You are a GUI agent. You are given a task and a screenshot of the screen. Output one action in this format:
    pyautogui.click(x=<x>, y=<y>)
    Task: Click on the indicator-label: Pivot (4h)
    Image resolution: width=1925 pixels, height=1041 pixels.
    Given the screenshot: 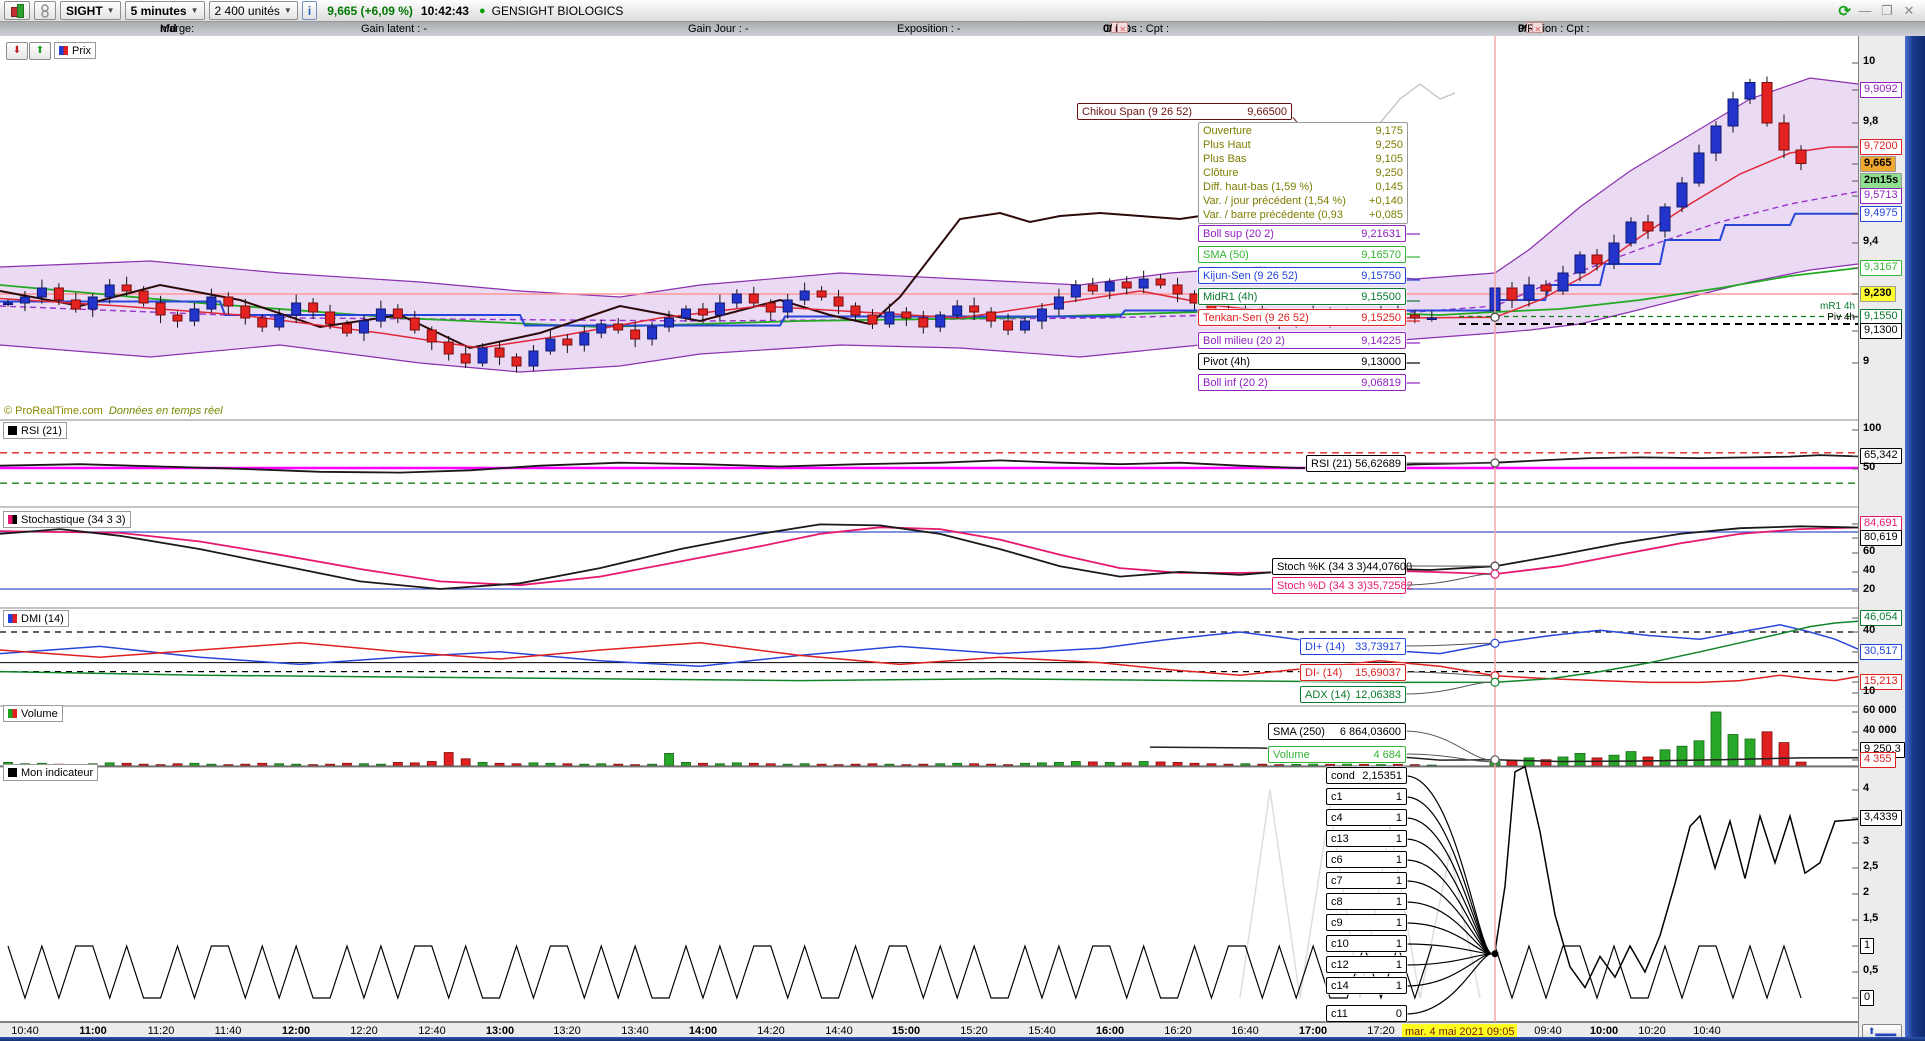 What is the action you would take?
    pyautogui.click(x=1227, y=361)
    